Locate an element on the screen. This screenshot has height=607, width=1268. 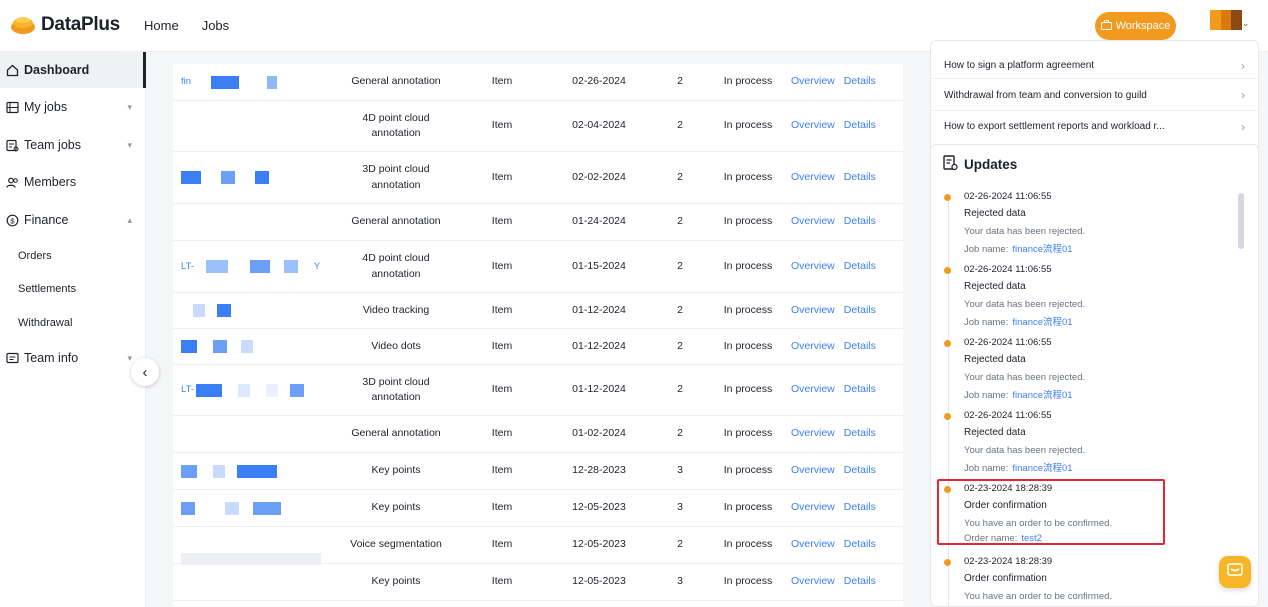
job-name-cell: LT- is located at coordinates (251, 390).